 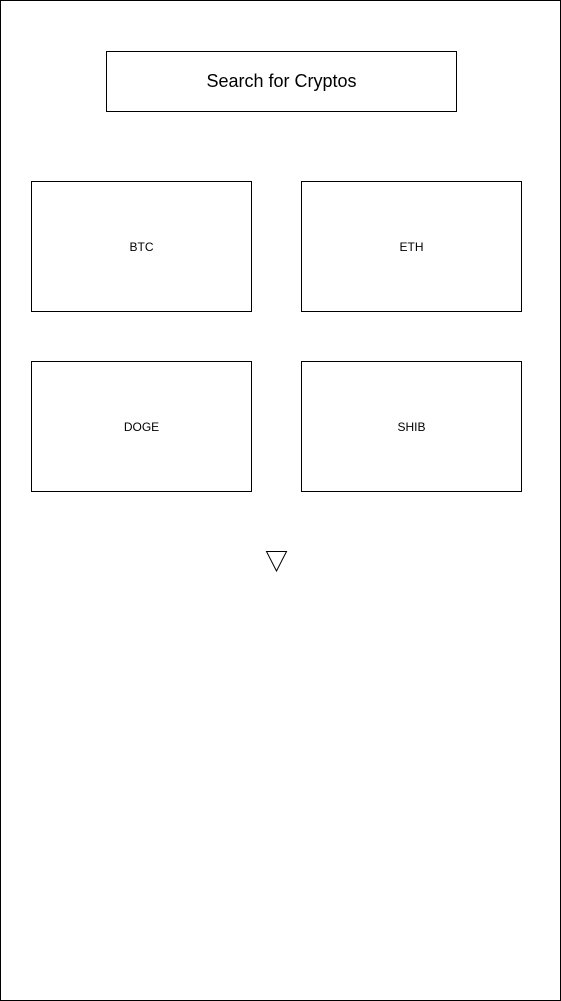 I want to click on crypto-symbol: ETH, so click(x=411, y=246).